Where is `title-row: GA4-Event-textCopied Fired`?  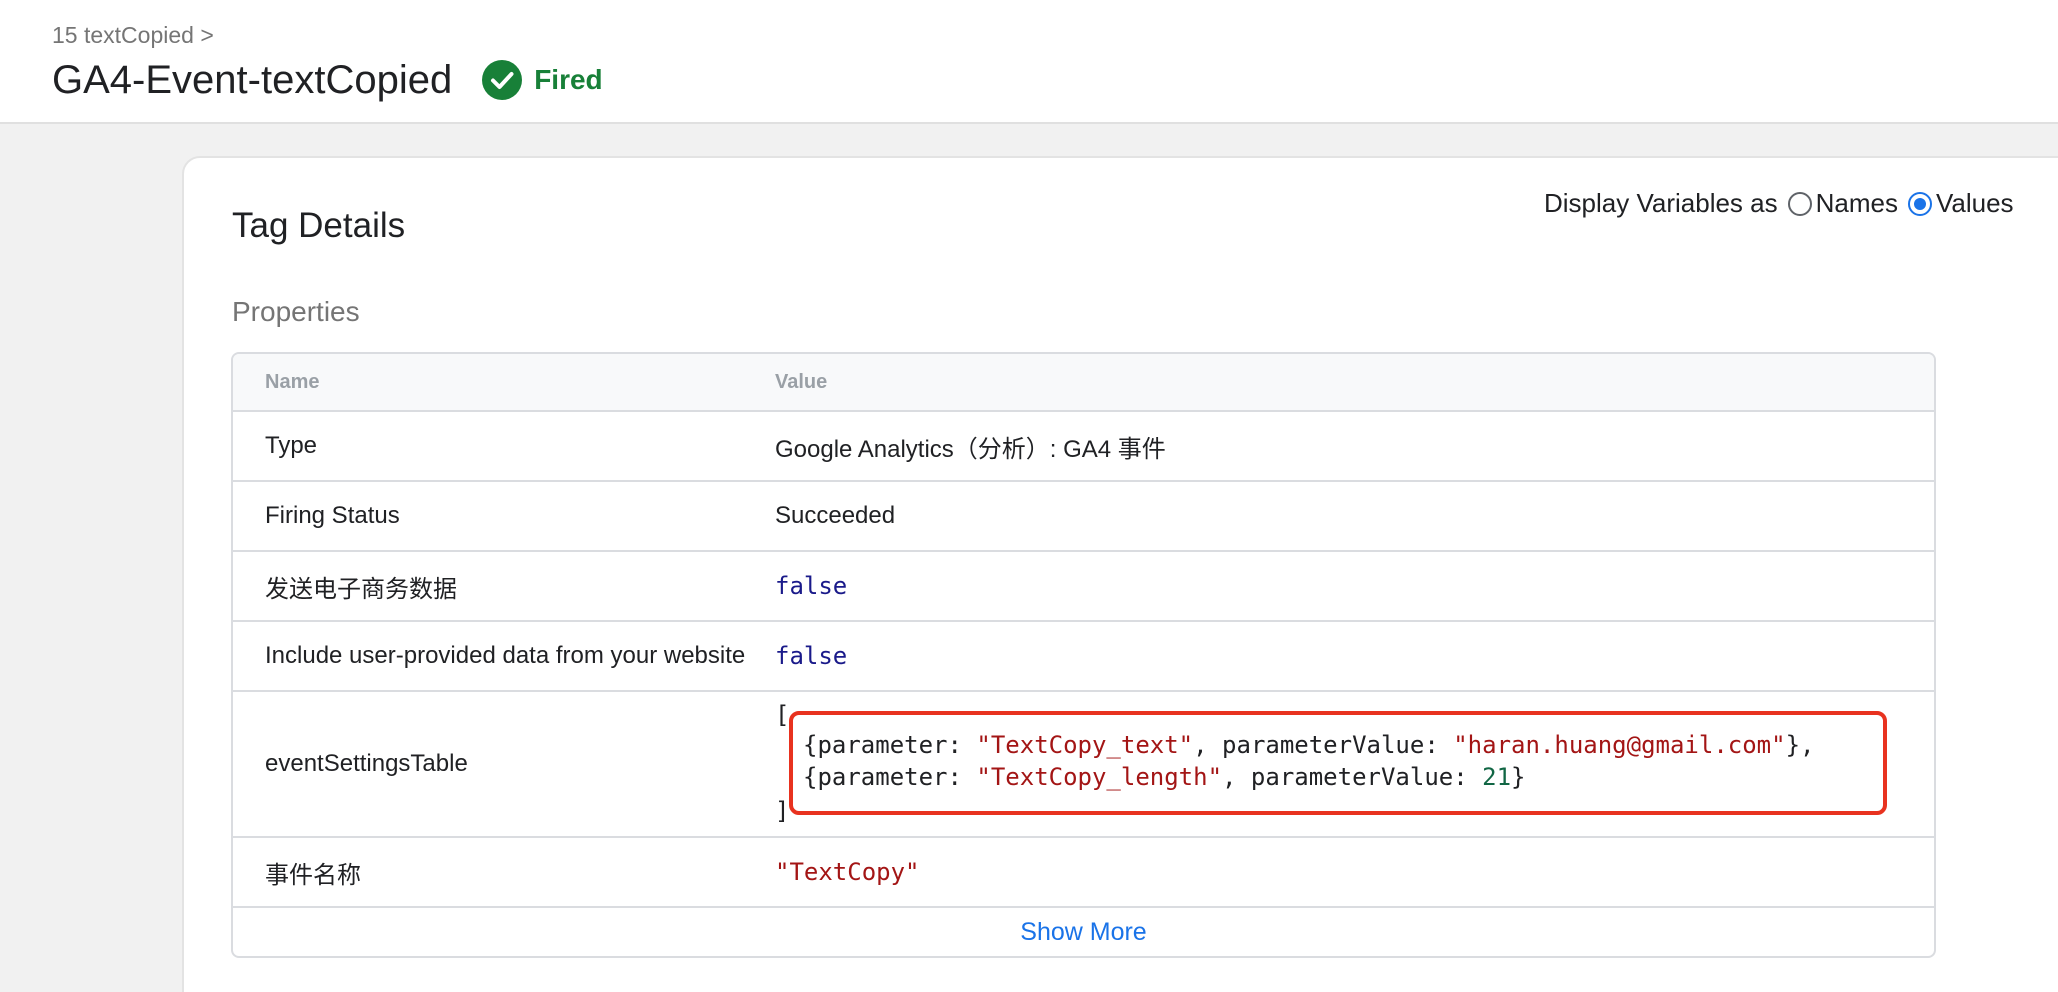
title-row: GA4-Event-textCopied Fired is located at coordinates (327, 80).